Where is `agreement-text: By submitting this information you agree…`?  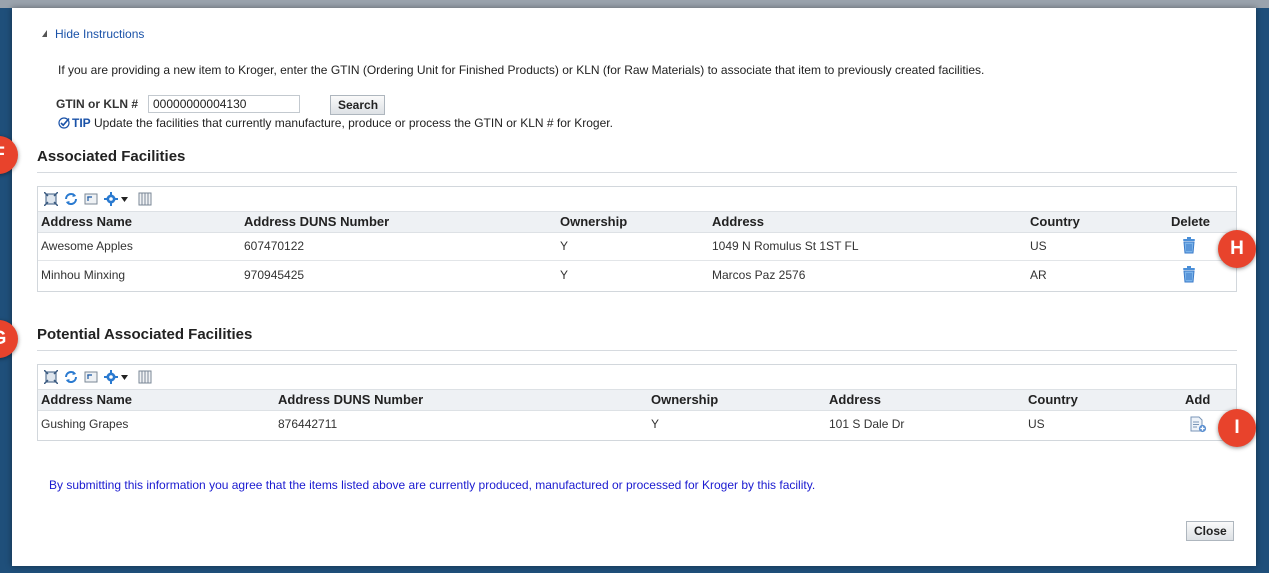 agreement-text: By submitting this information you agree… is located at coordinates (432, 485).